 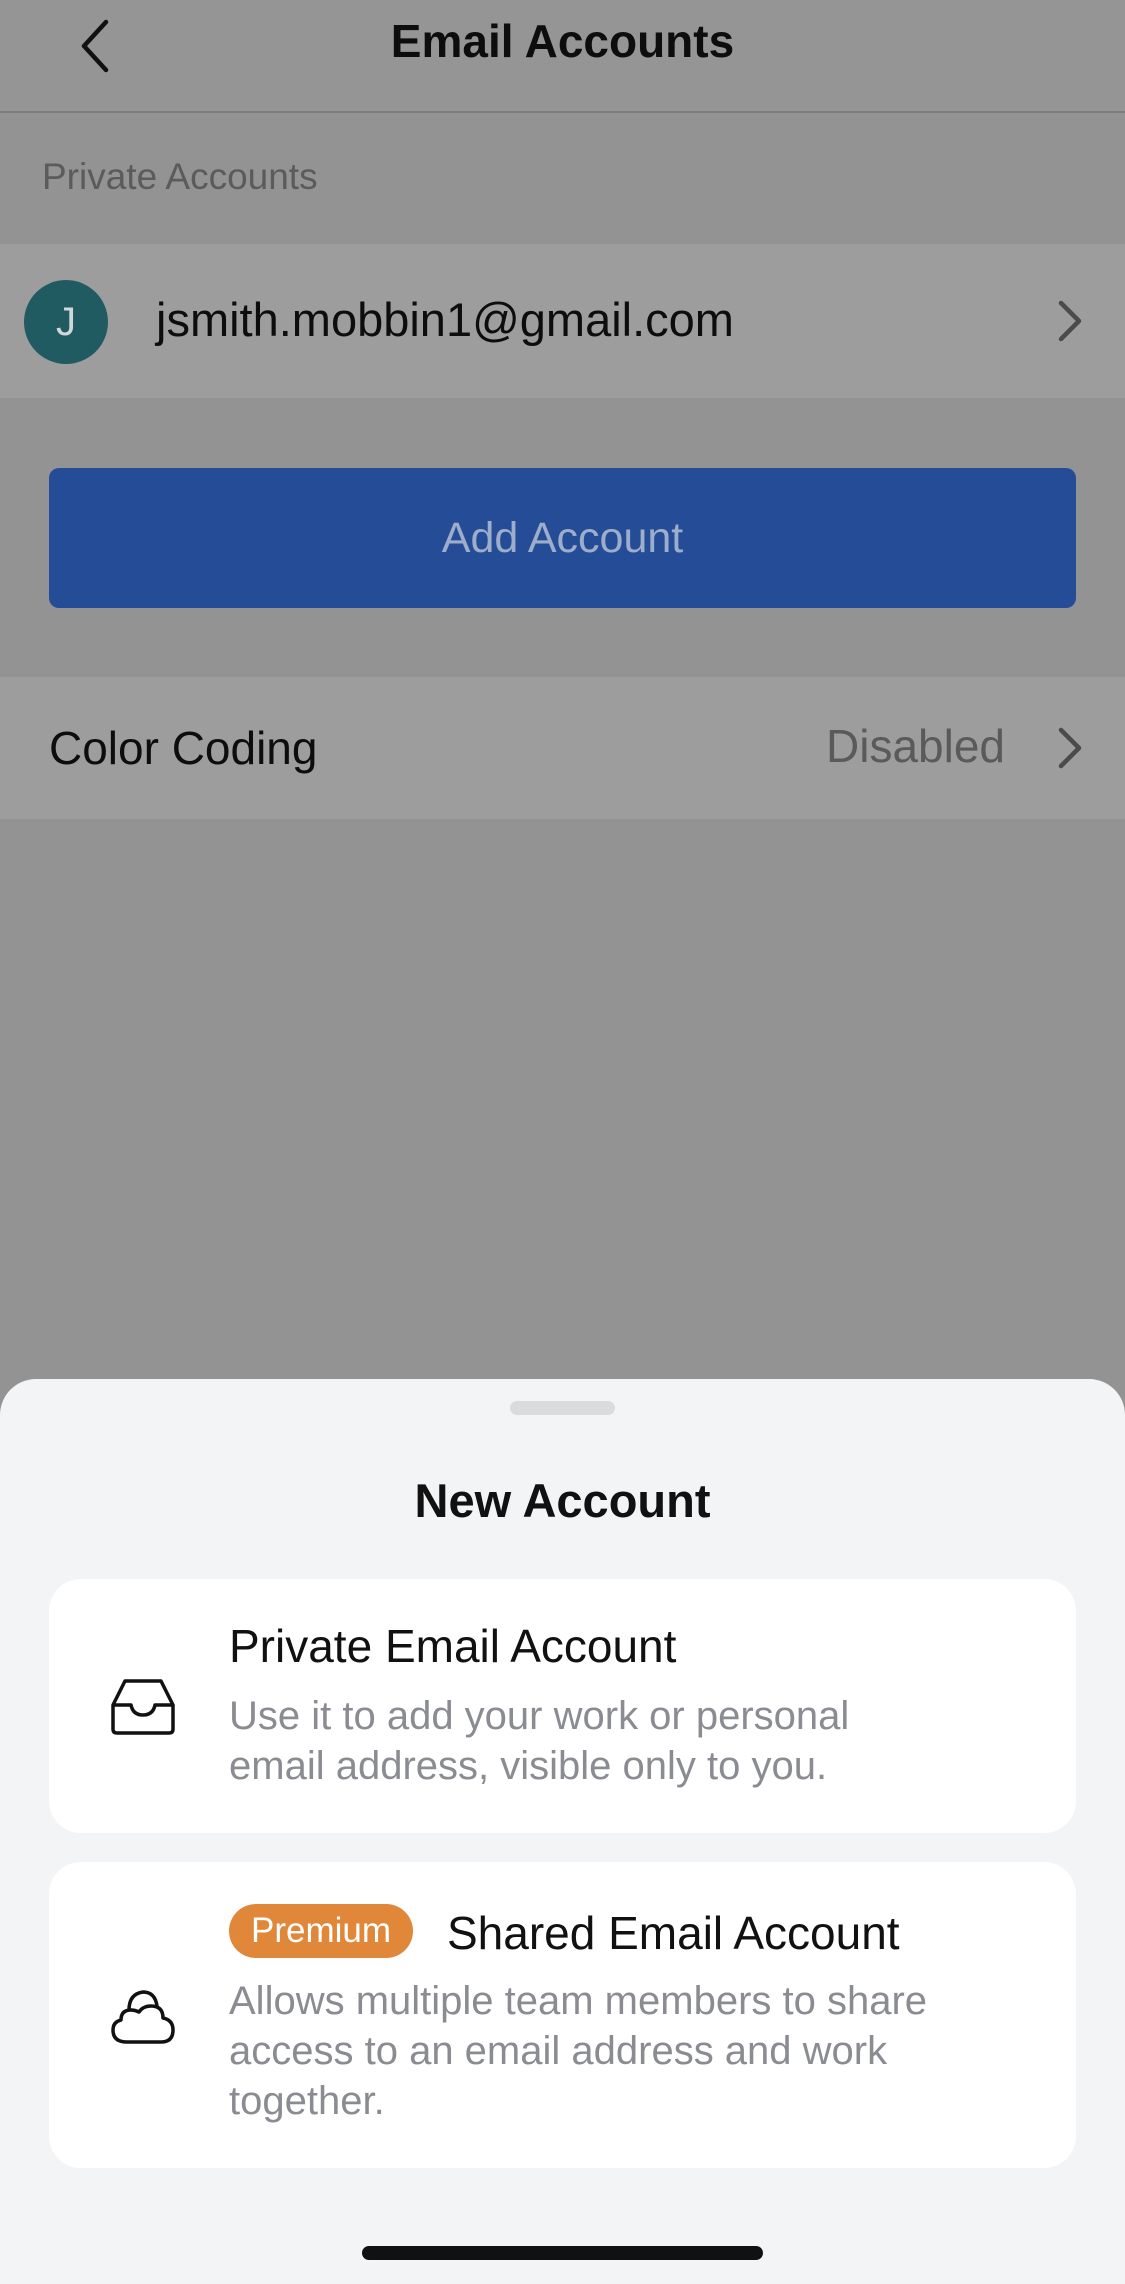 What do you see at coordinates (915, 746) in the screenshot?
I see `color-coding-value: Disabled` at bounding box center [915, 746].